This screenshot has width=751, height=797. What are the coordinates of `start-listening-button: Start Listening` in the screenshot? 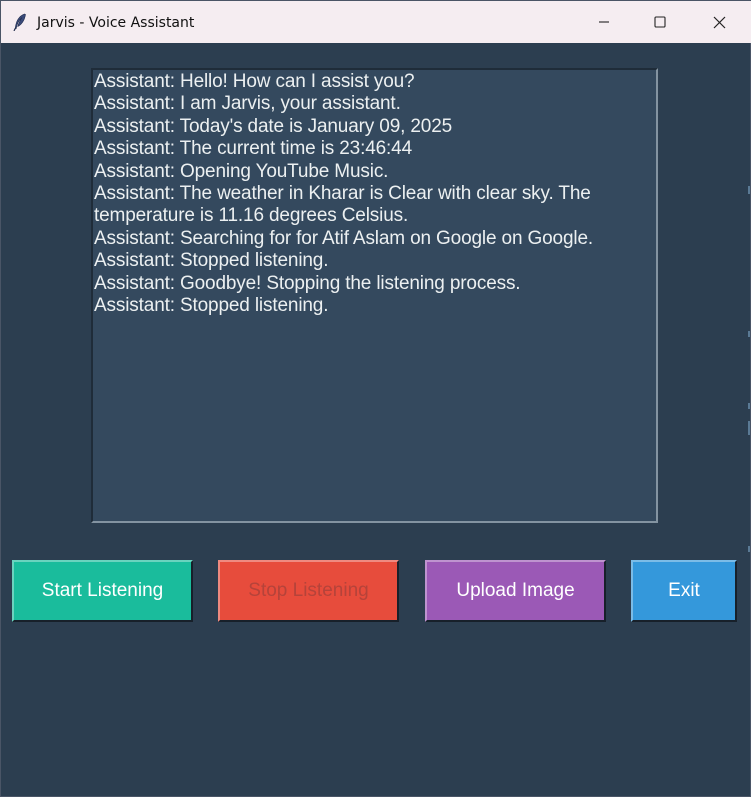 It's located at (102, 591).